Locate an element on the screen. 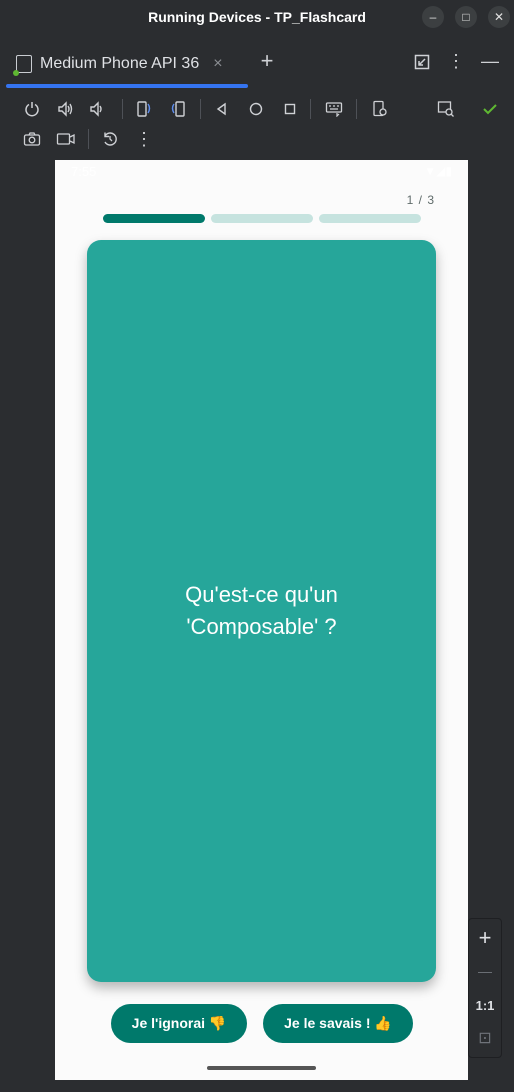 Image resolution: width=514 pixels, height=1092 pixels. overview-icon is located at coordinates (290, 109).